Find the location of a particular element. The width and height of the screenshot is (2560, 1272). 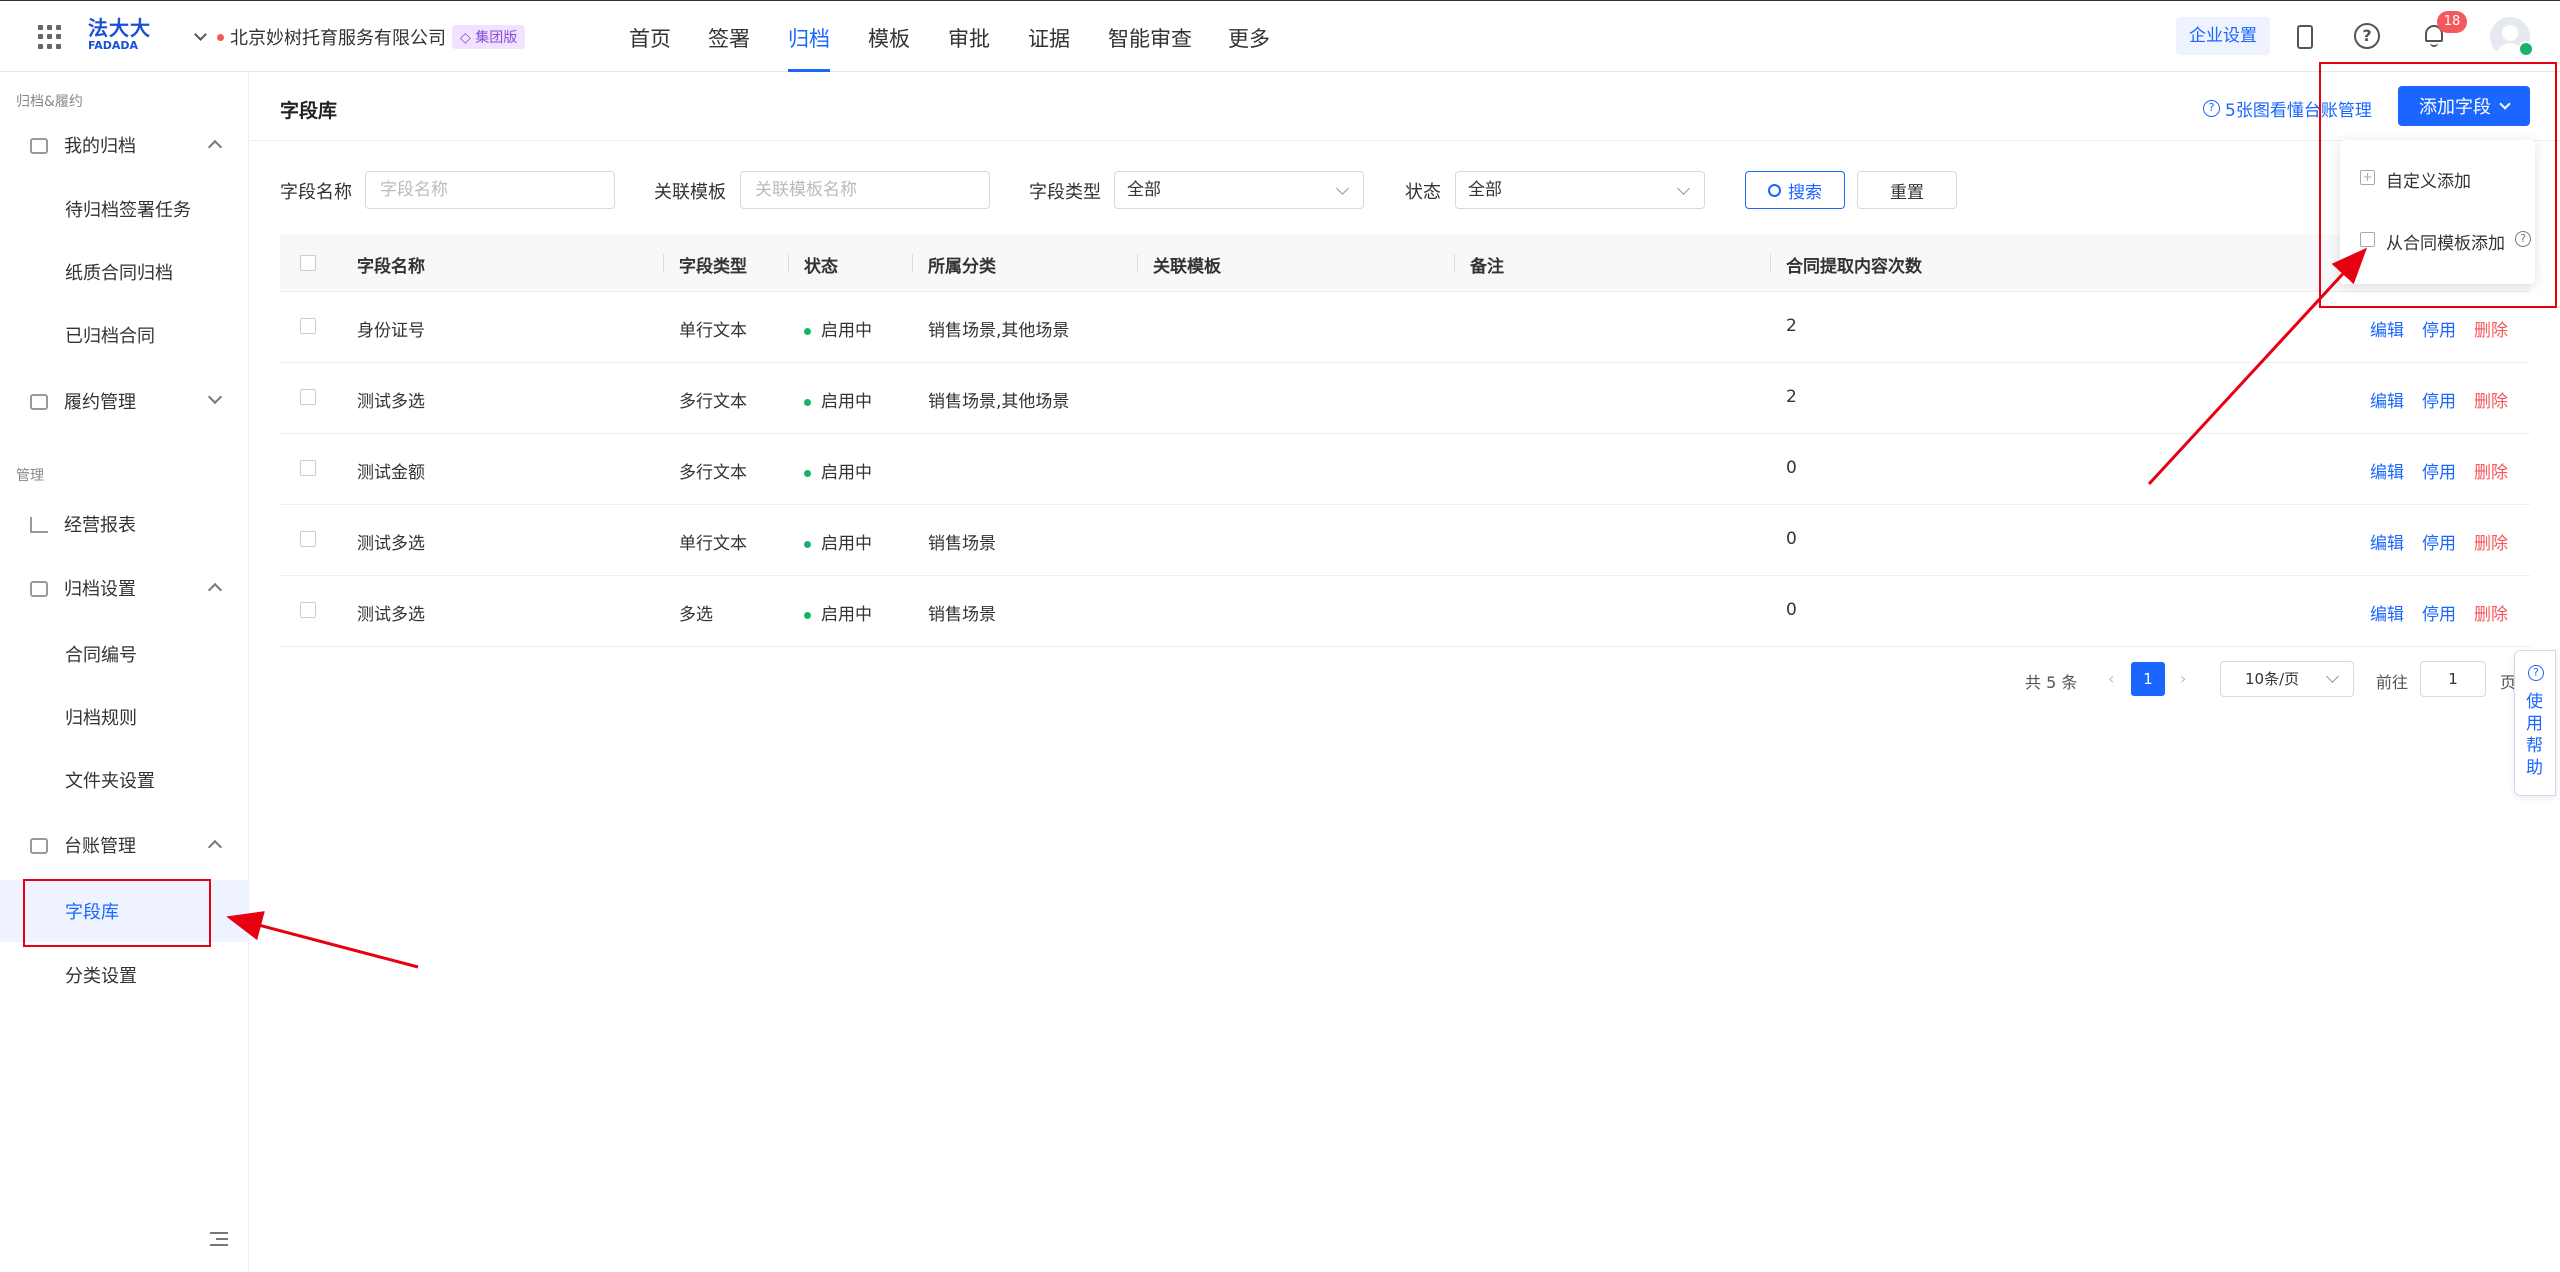

annotation-arrow-sidebar is located at coordinates (322, 940).